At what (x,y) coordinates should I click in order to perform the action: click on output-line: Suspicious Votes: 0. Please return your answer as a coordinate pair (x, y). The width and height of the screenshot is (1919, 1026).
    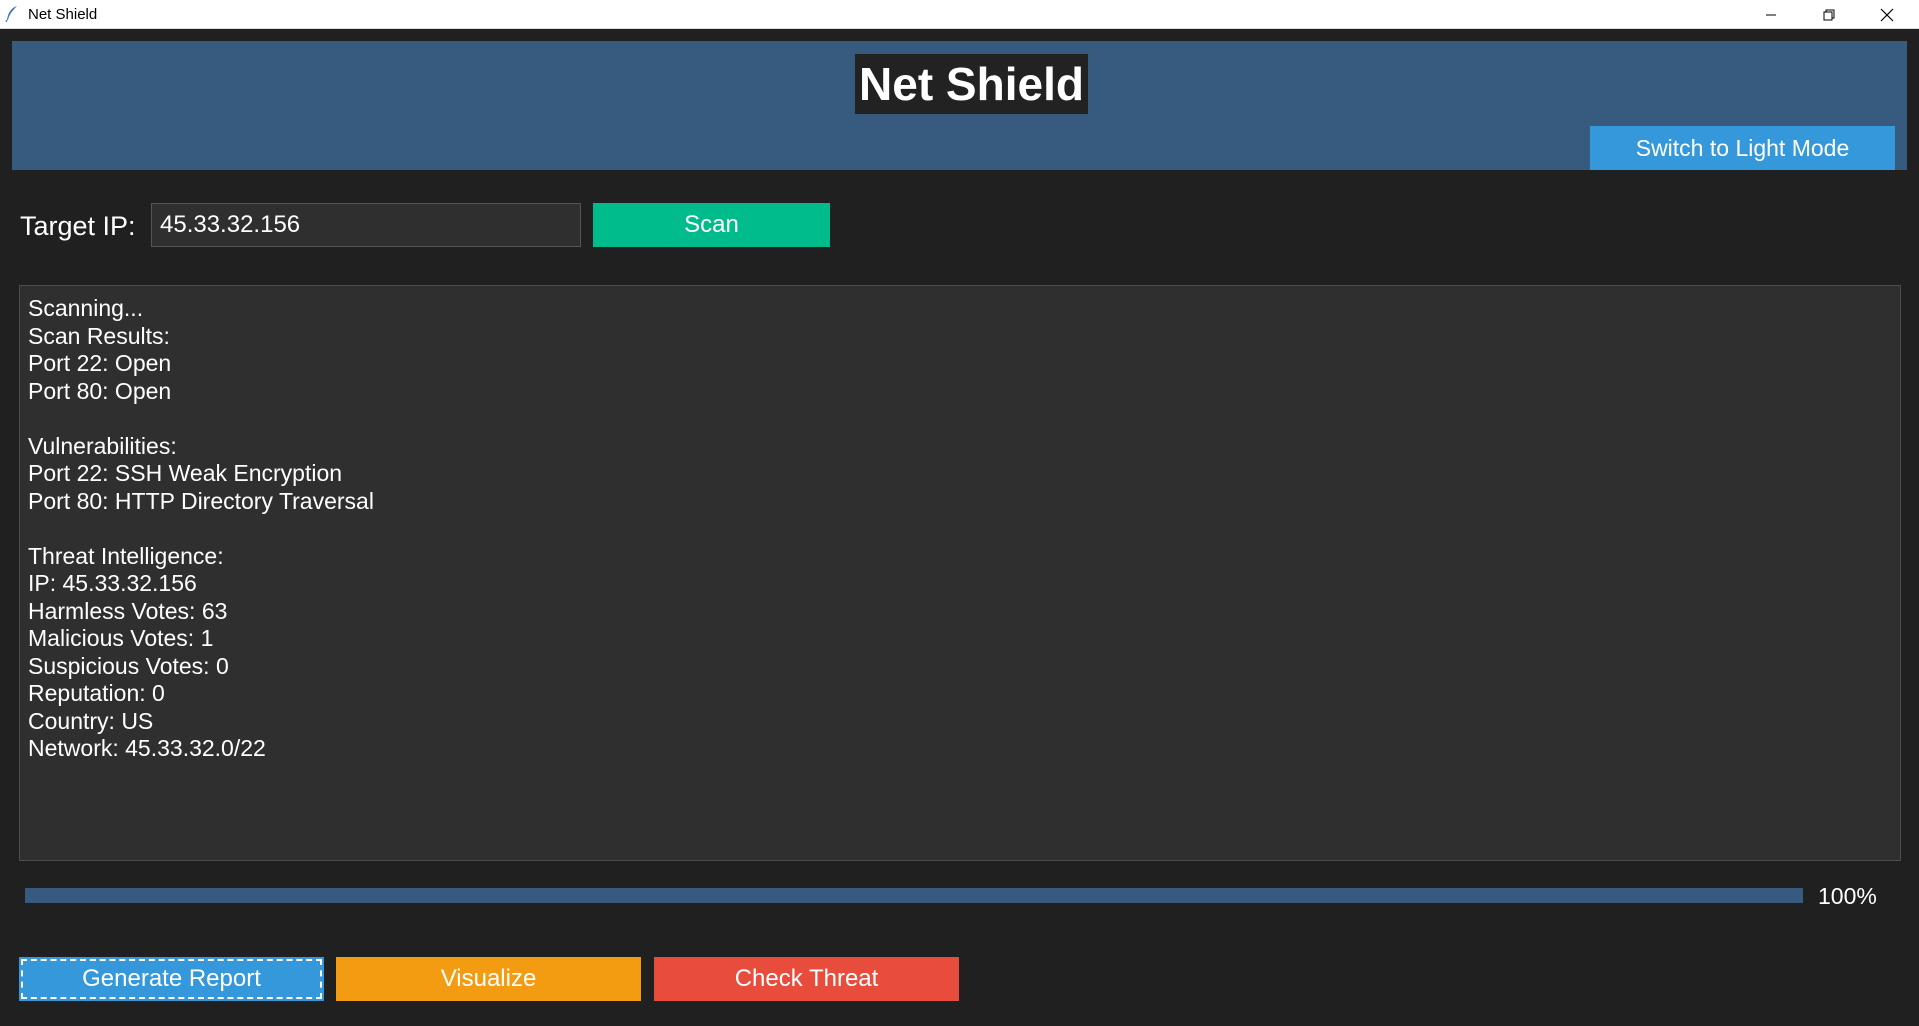
    Looking at the image, I should click on (128, 665).